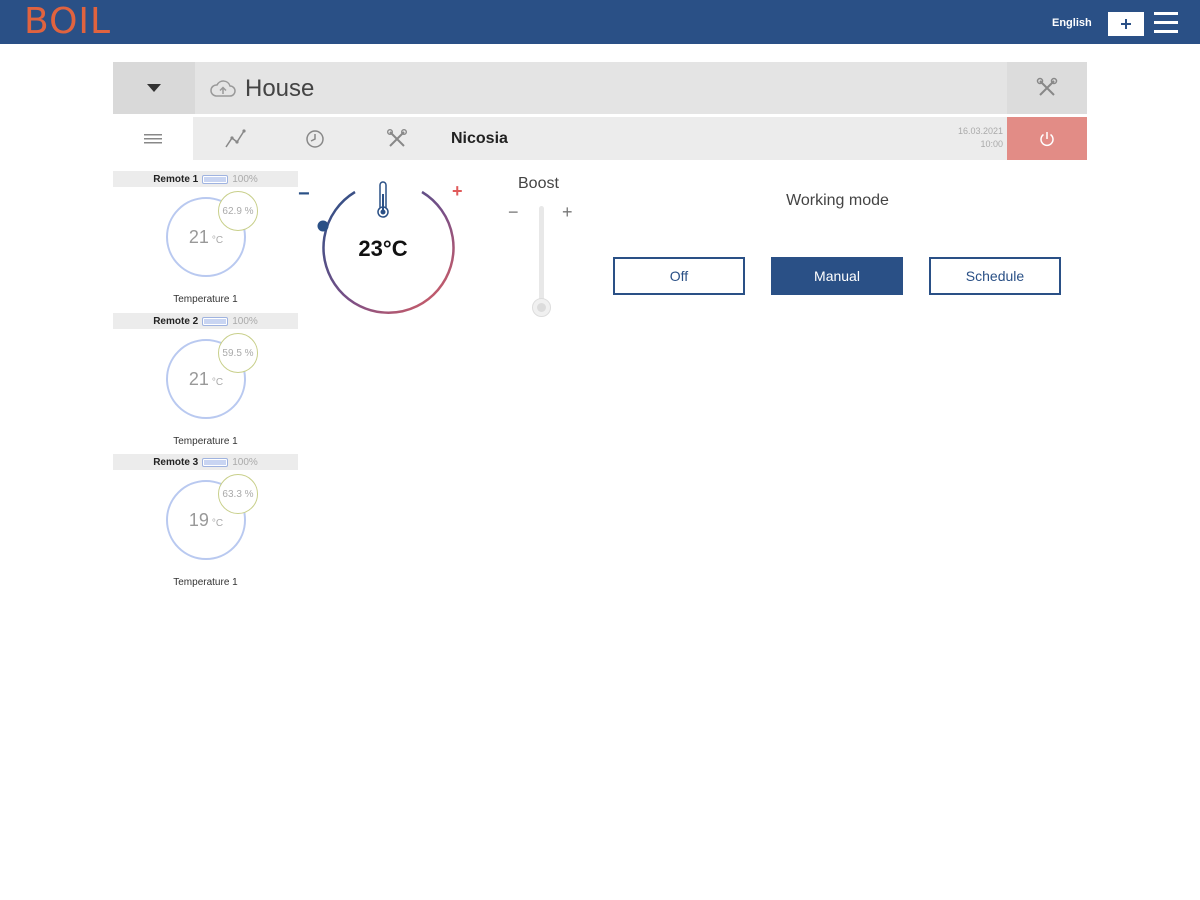  I want to click on temperature-decrease-button: −, so click(304, 194).